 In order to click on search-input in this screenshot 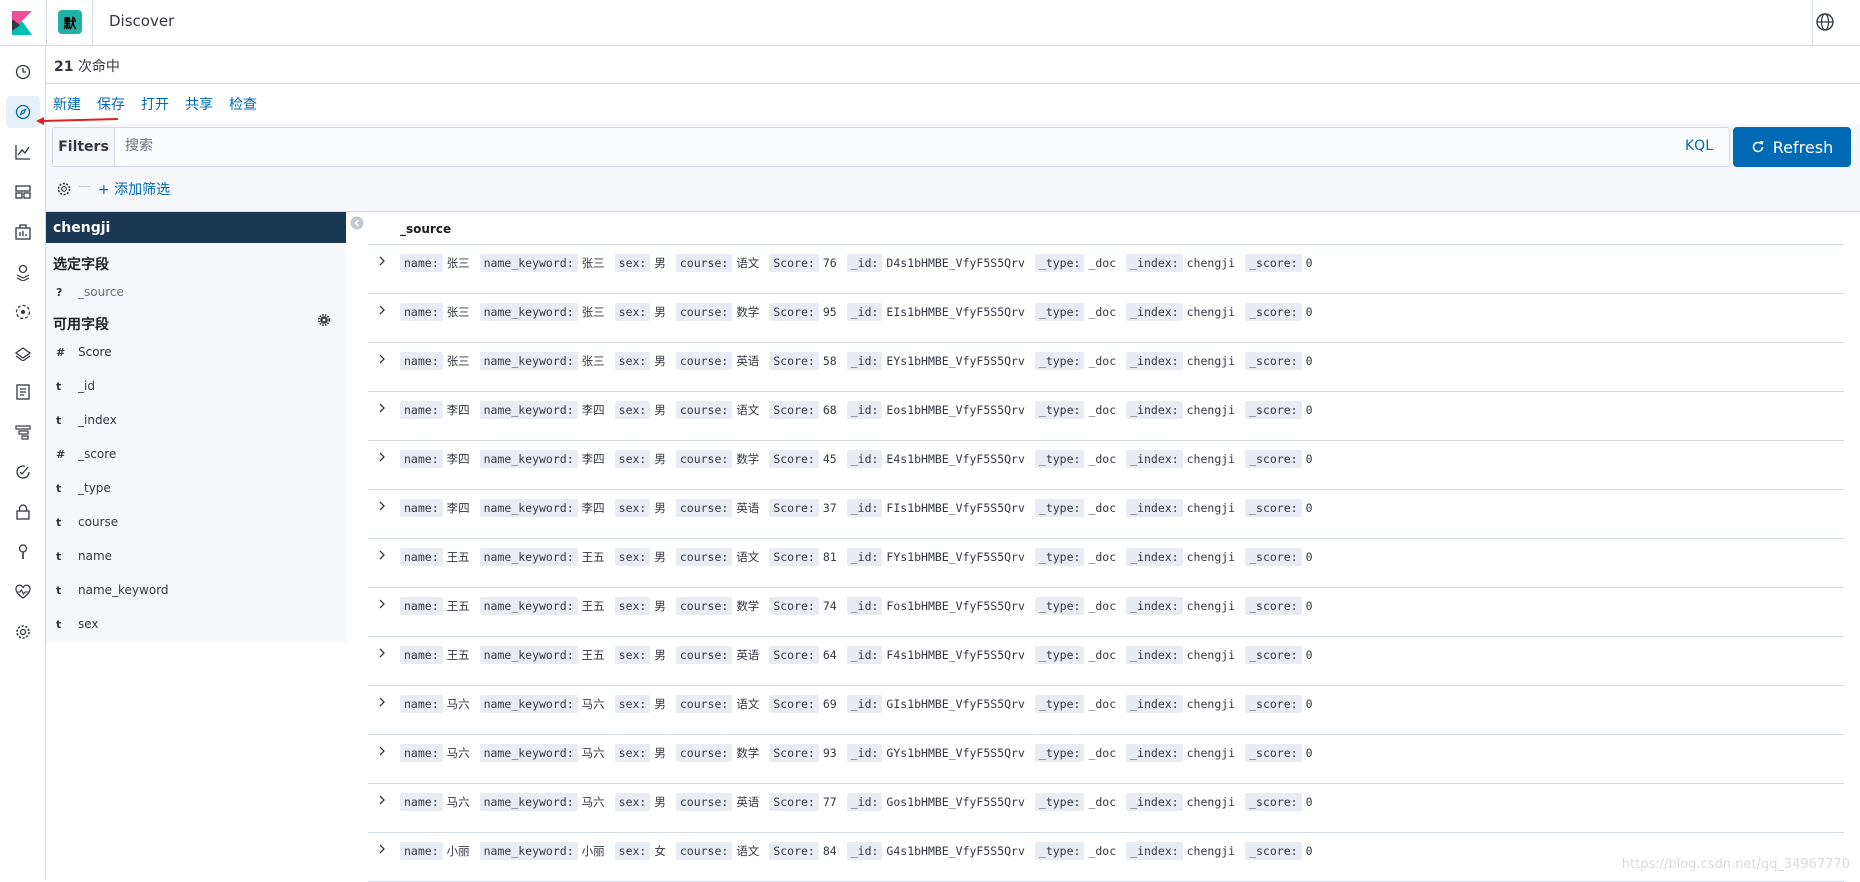, I will do `click(873, 146)`.